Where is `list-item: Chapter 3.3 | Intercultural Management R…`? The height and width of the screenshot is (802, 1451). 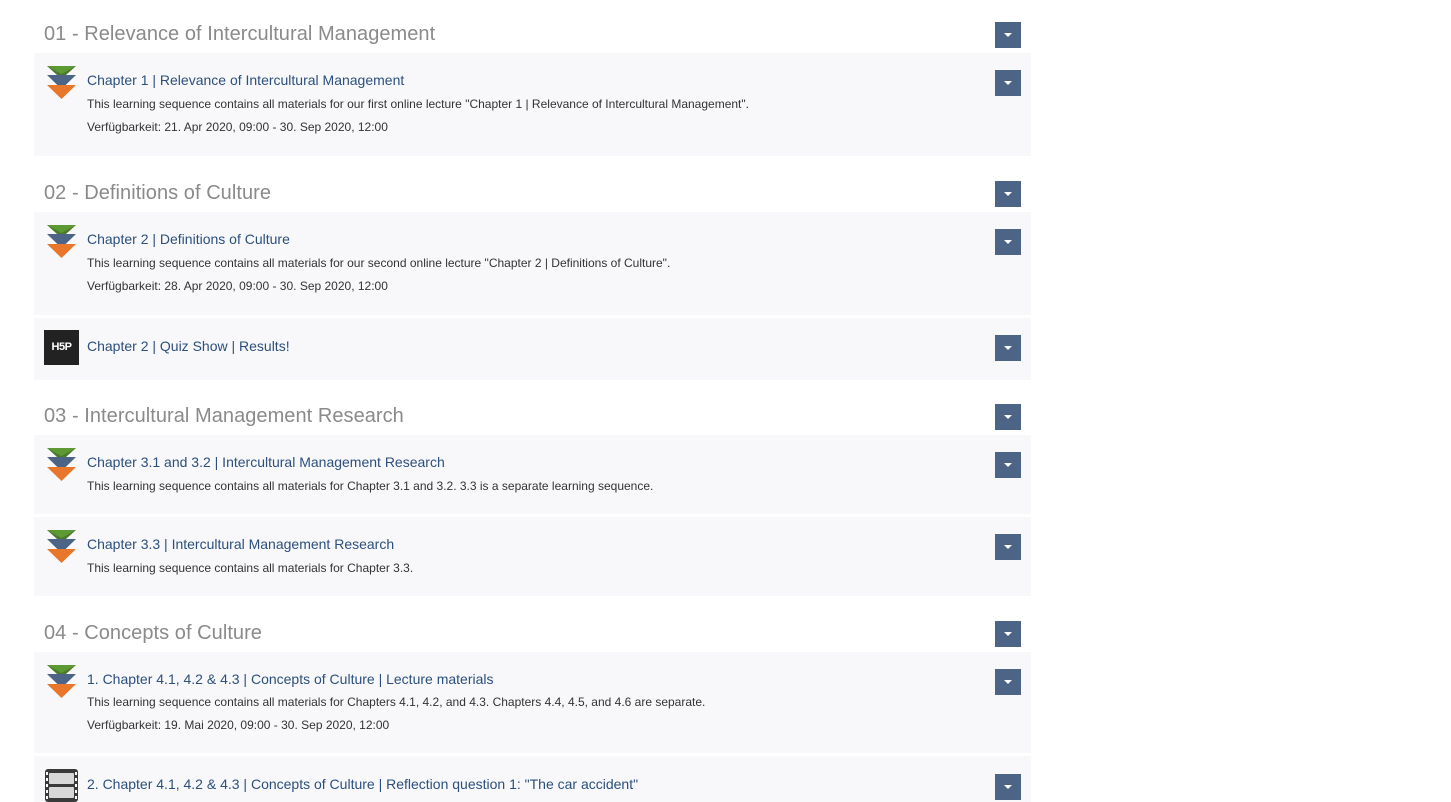 list-item: Chapter 3.3 | Intercultural Management R… is located at coordinates (532, 556).